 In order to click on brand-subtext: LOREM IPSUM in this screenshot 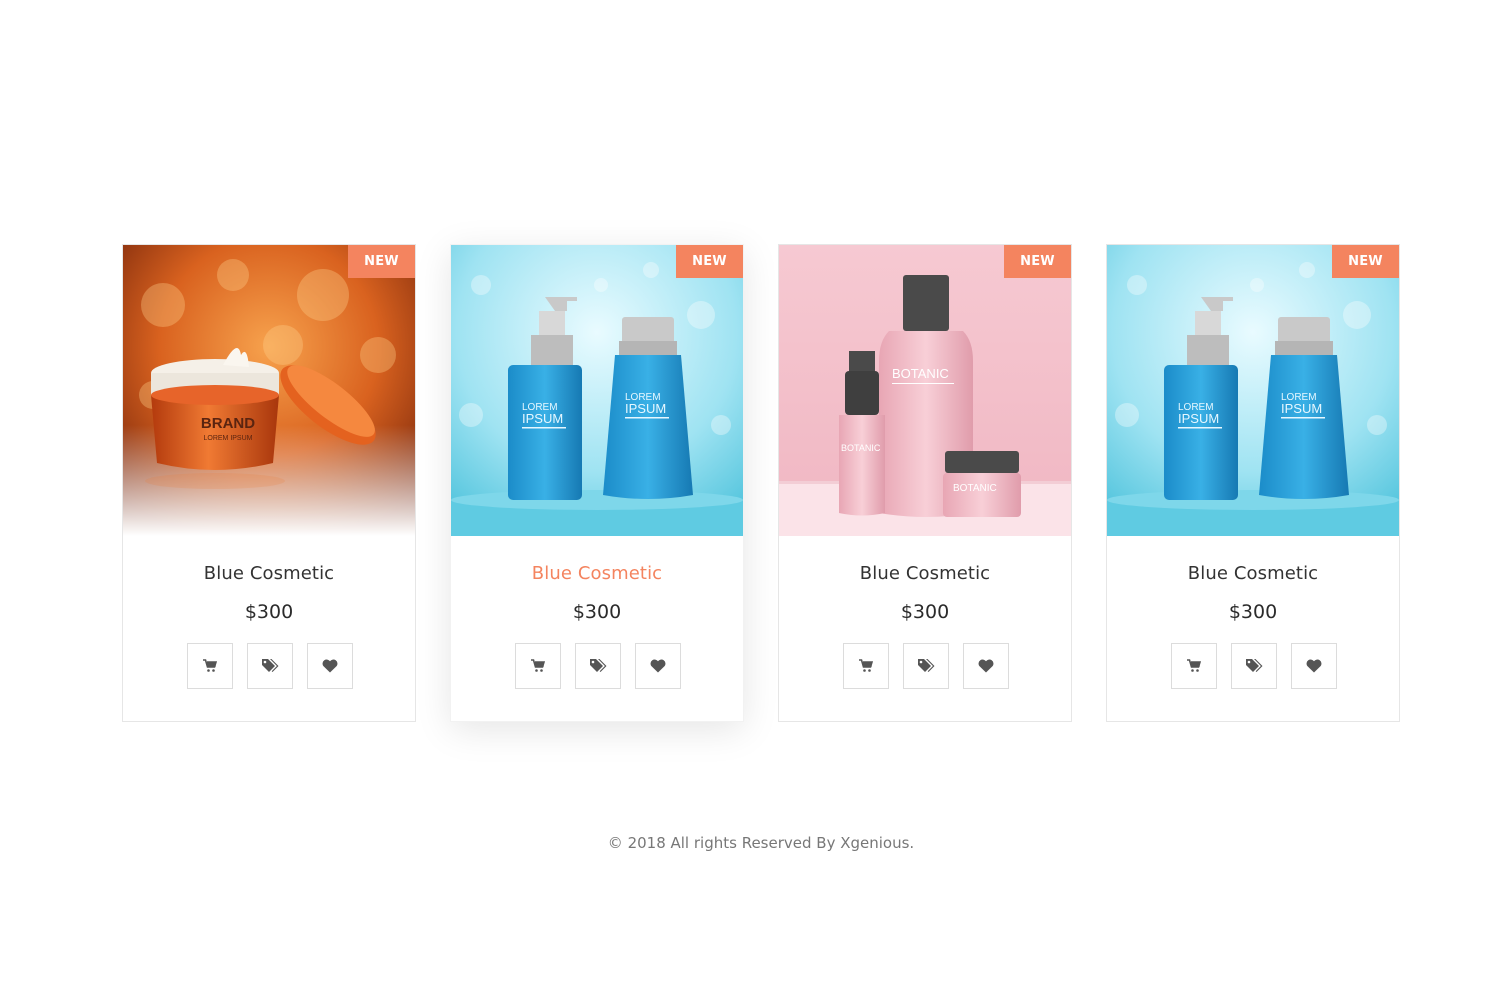, I will do `click(227, 438)`.